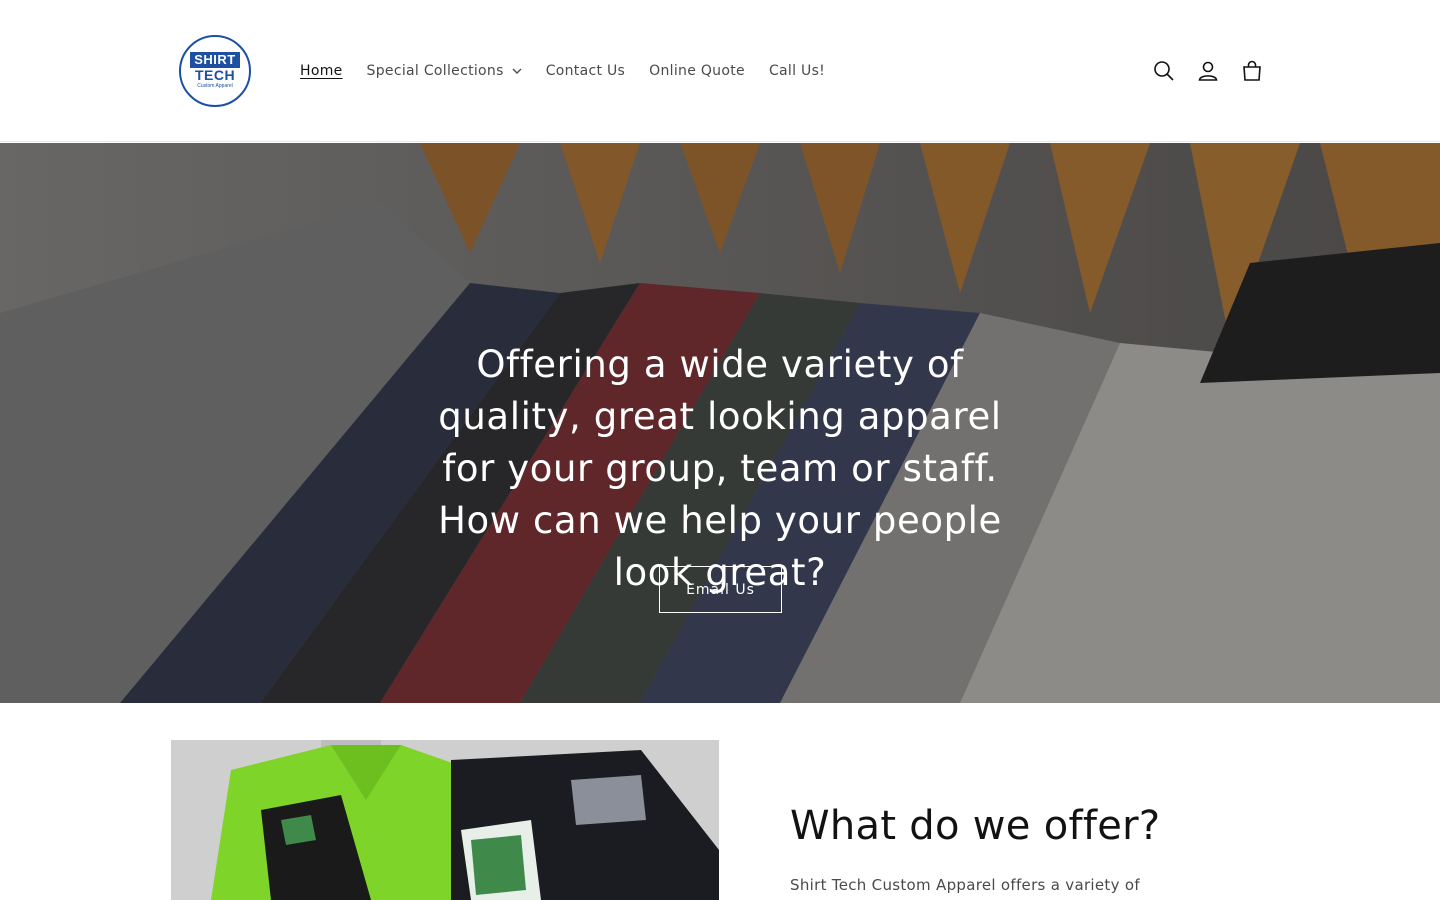 This screenshot has height=900, width=1440. I want to click on logo-line-3: Custom Apparel, so click(215, 86).